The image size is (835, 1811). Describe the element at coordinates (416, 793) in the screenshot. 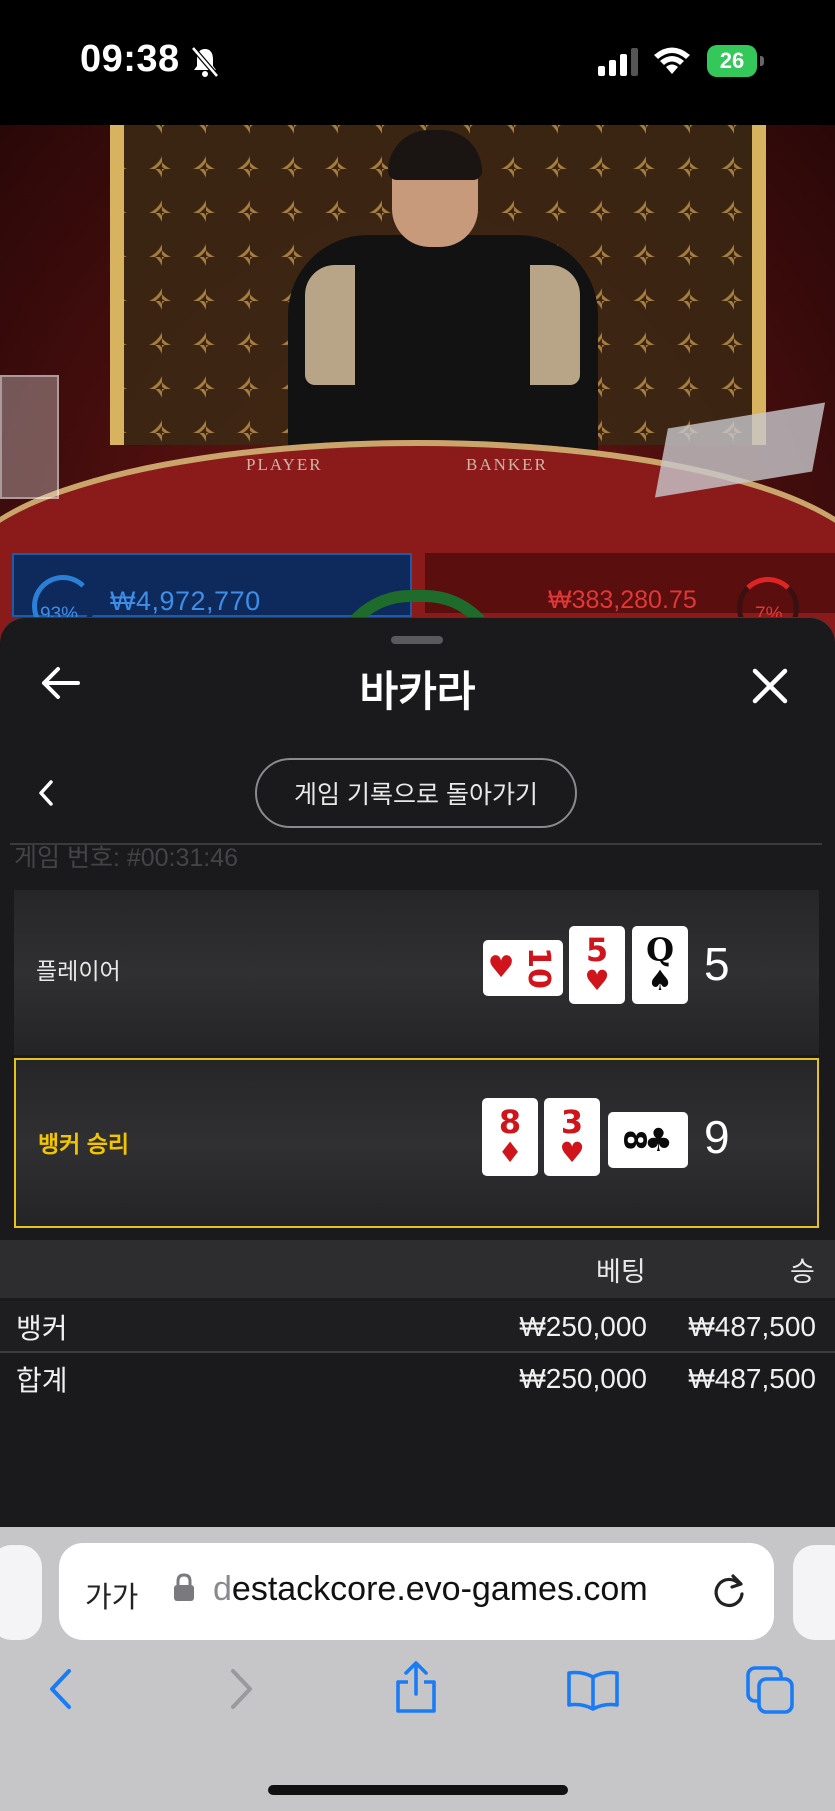

I see `back-to-history-button: 게임 기록으로 돌아가기` at that location.